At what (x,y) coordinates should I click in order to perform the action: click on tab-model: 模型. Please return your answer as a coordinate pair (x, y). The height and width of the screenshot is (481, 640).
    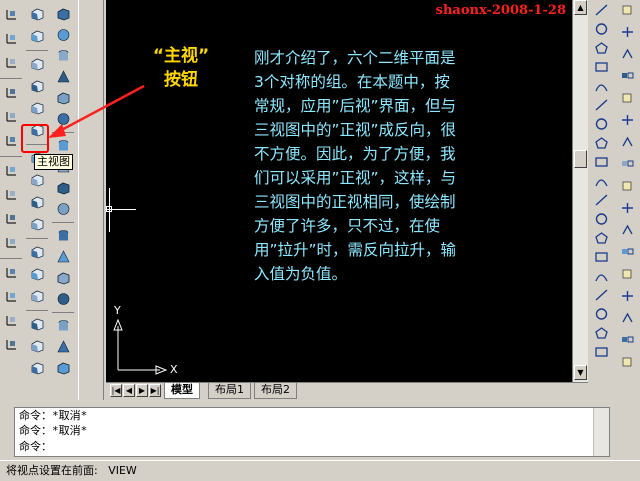
    Looking at the image, I should click on (182, 391).